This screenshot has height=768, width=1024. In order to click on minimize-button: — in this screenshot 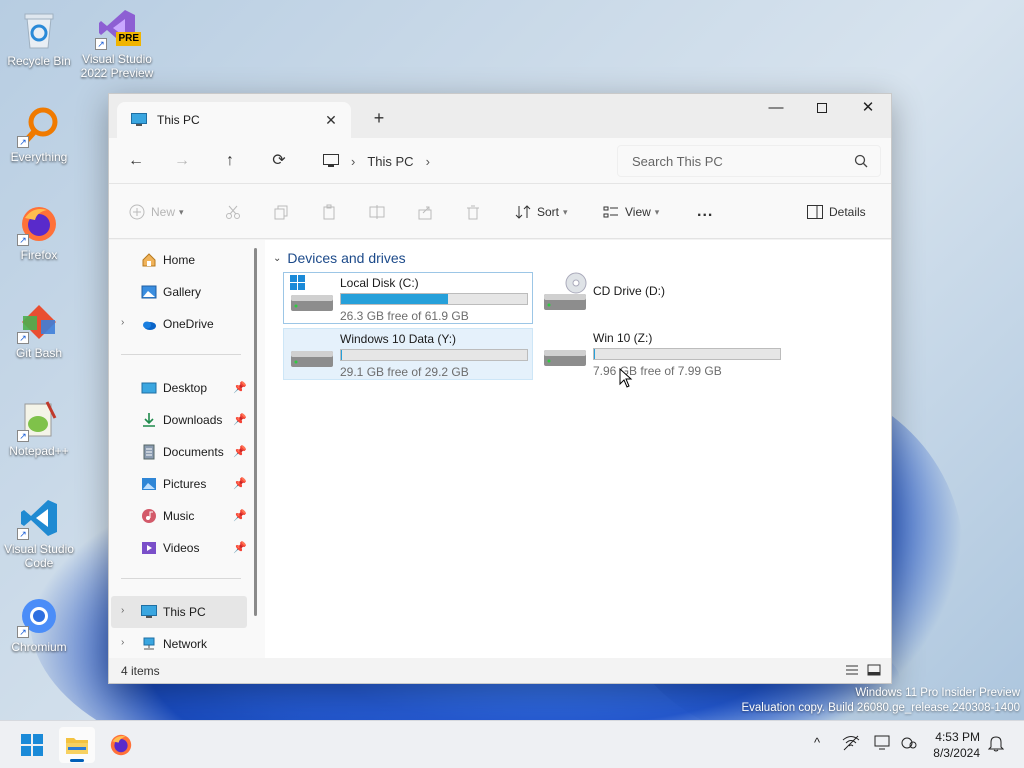, I will do `click(776, 109)`.